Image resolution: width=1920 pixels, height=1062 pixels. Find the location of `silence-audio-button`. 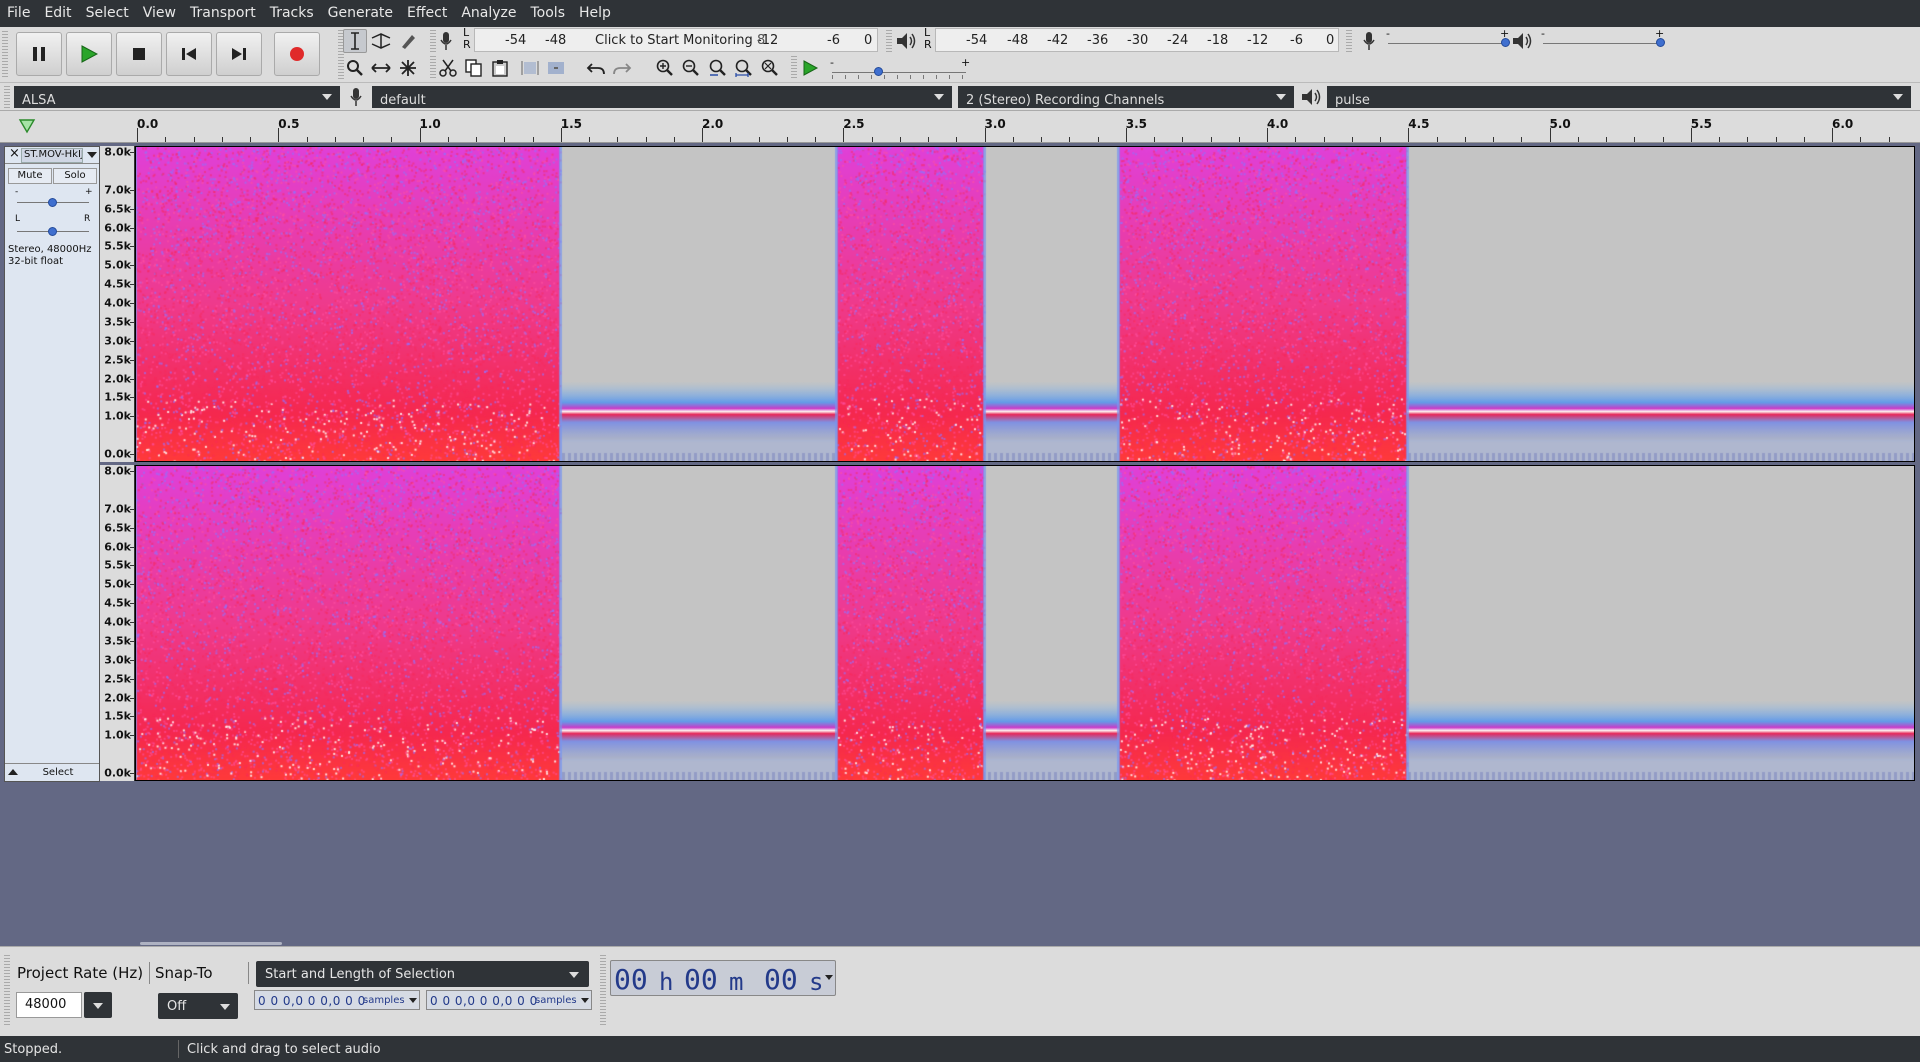

silence-audio-button is located at coordinates (556, 68).